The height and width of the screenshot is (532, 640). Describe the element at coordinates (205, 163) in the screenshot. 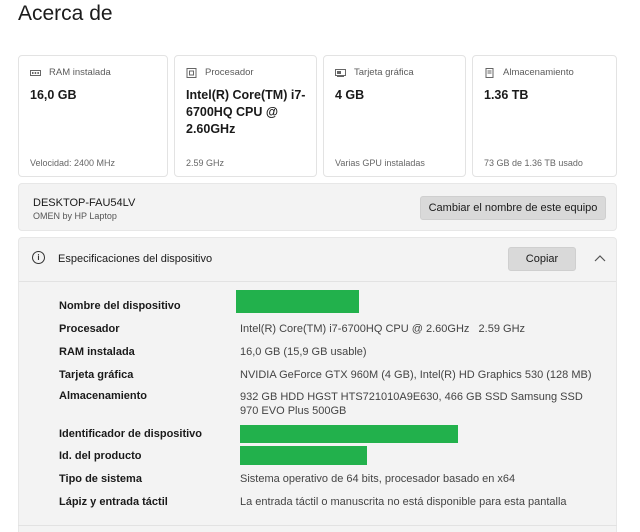

I see `processor-card-sub: 2.59 GHz` at that location.